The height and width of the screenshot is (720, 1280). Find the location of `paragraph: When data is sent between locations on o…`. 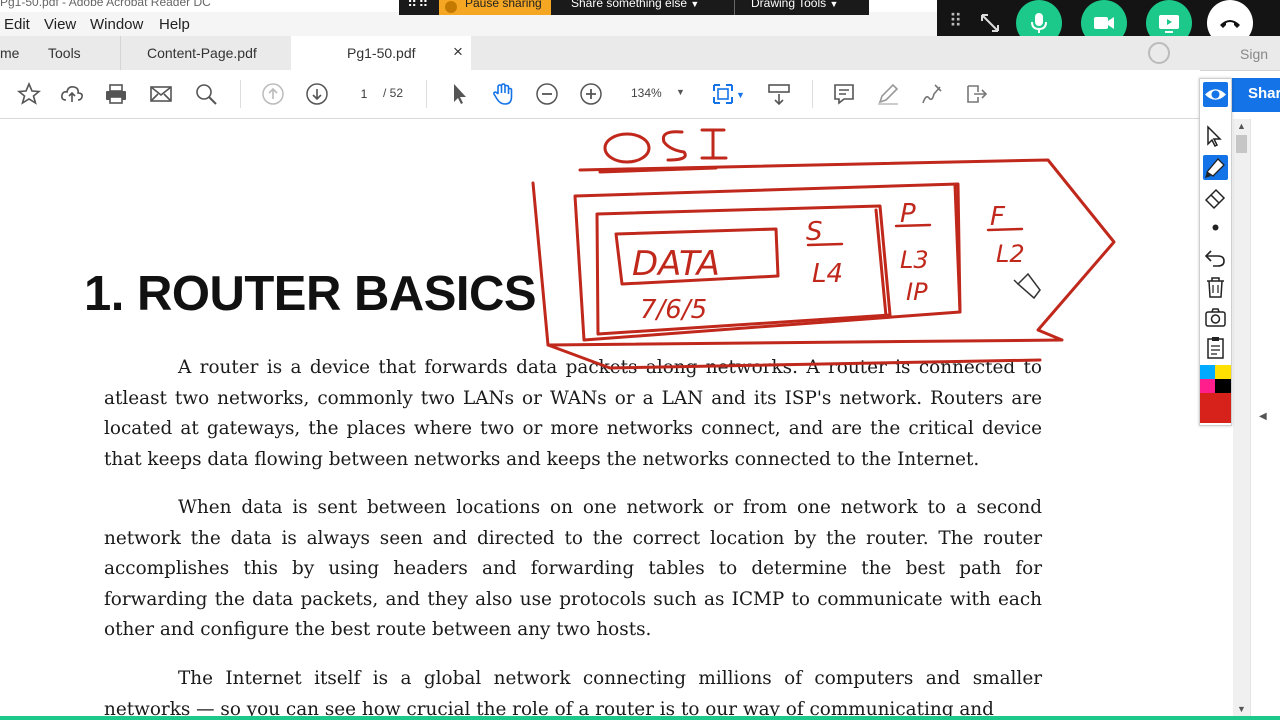

paragraph: When data is sent between locations on o… is located at coordinates (573, 569).